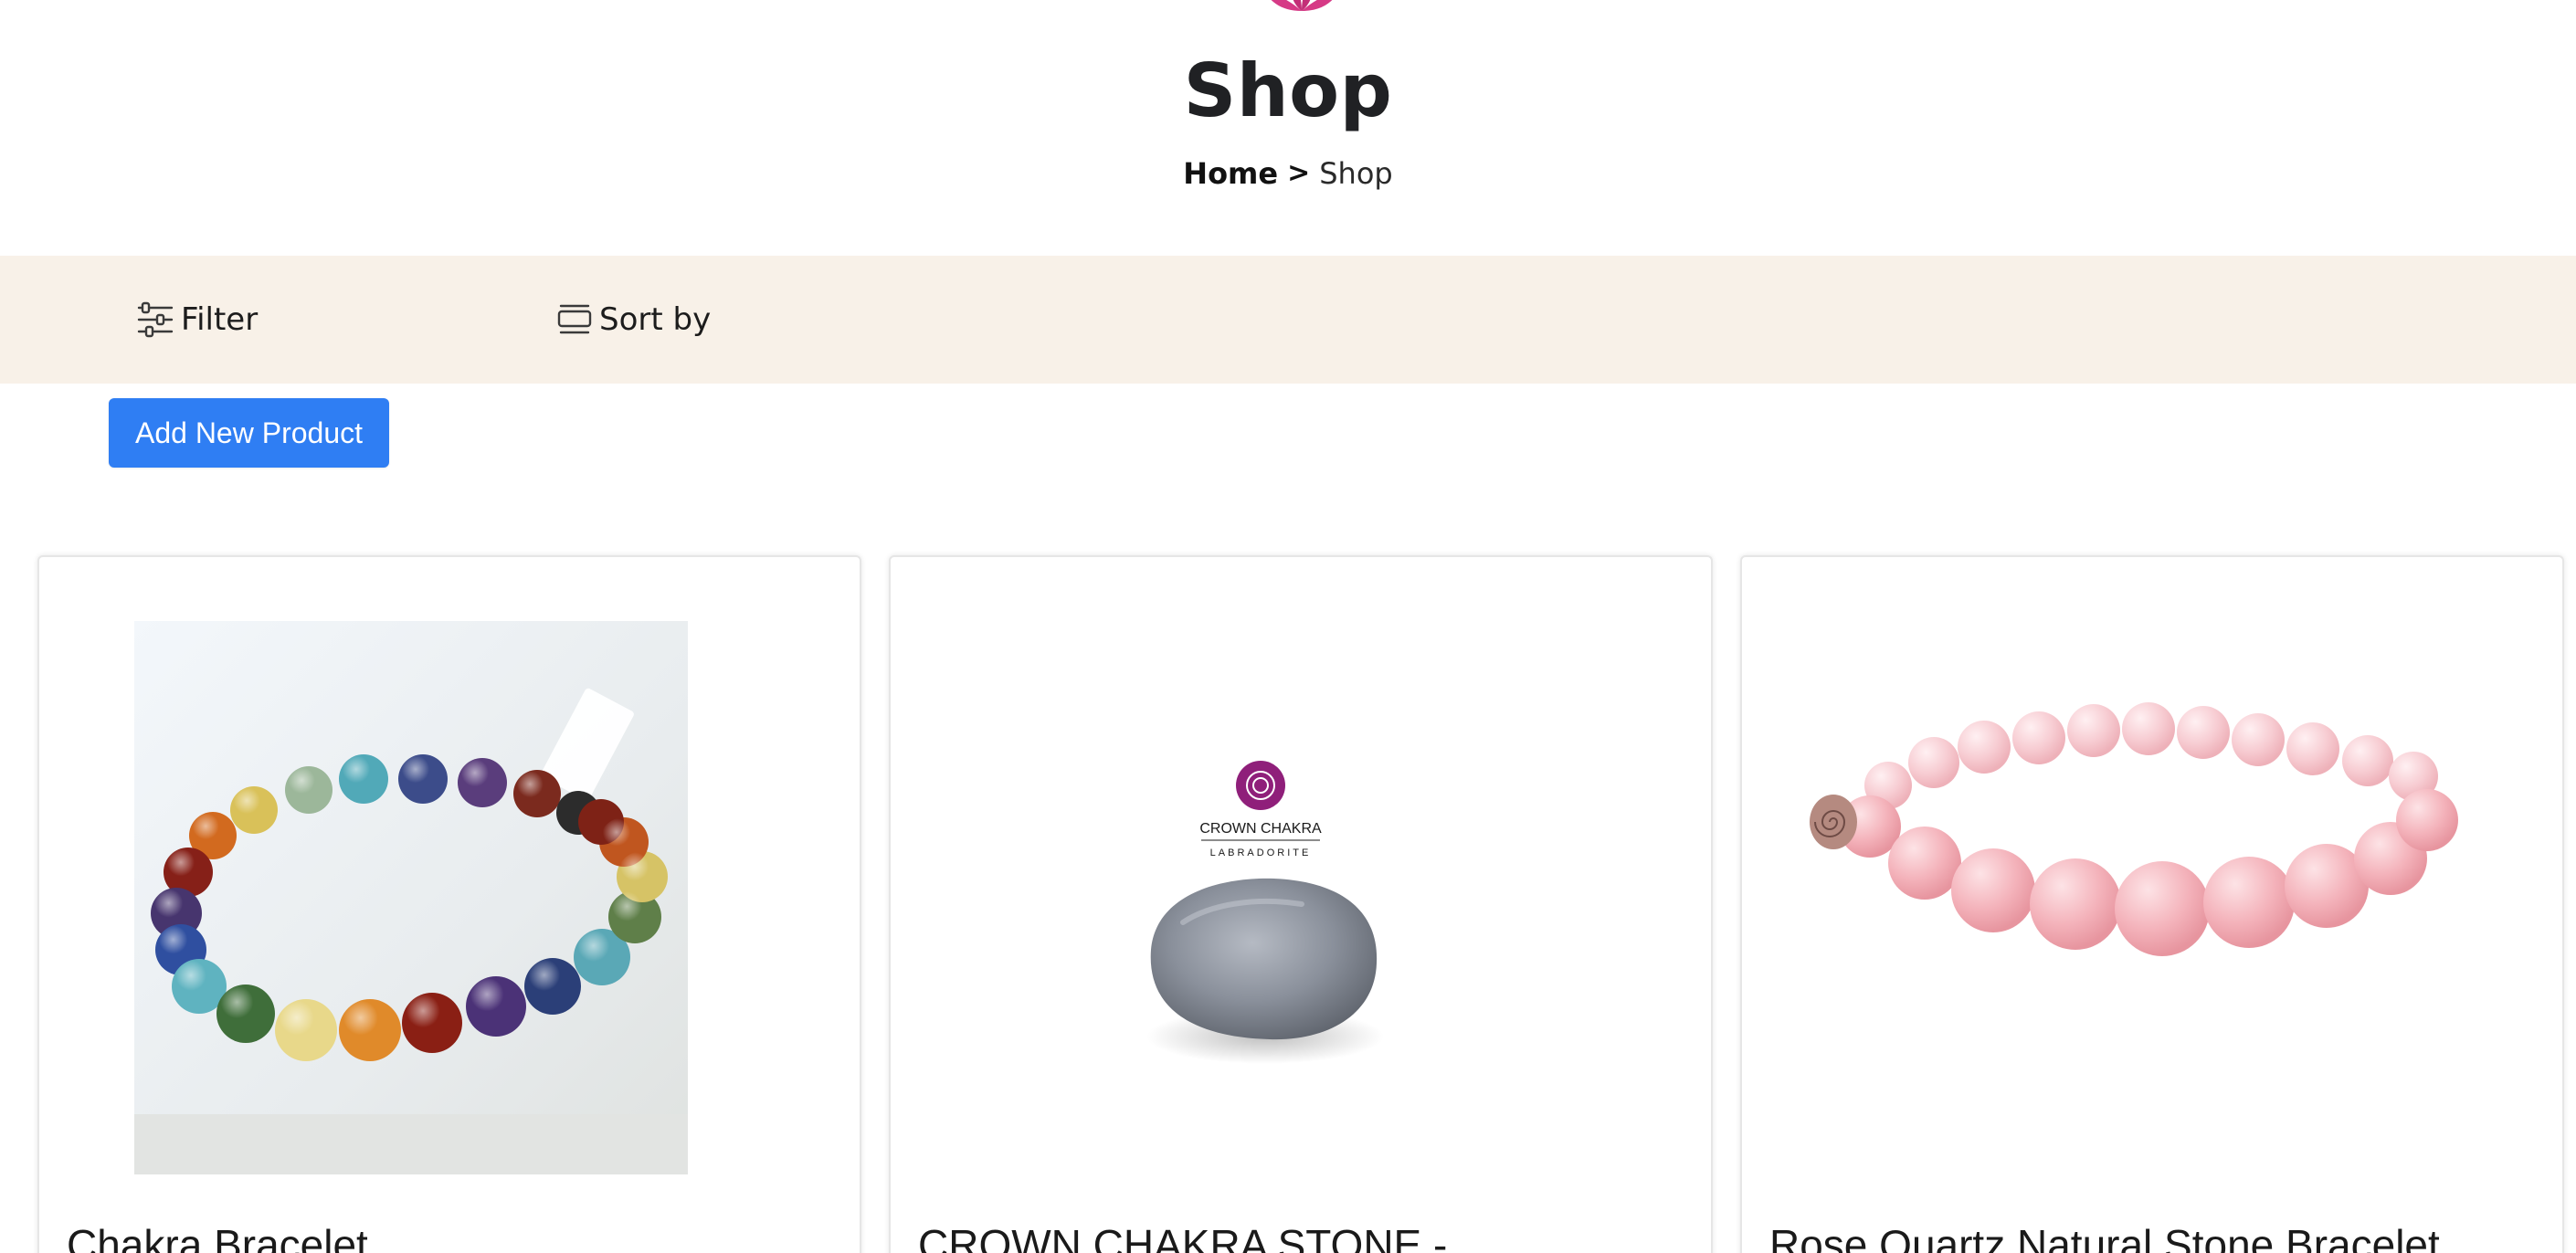  What do you see at coordinates (1261, 785) in the screenshot?
I see `crown-chakra-symbol-icon` at bounding box center [1261, 785].